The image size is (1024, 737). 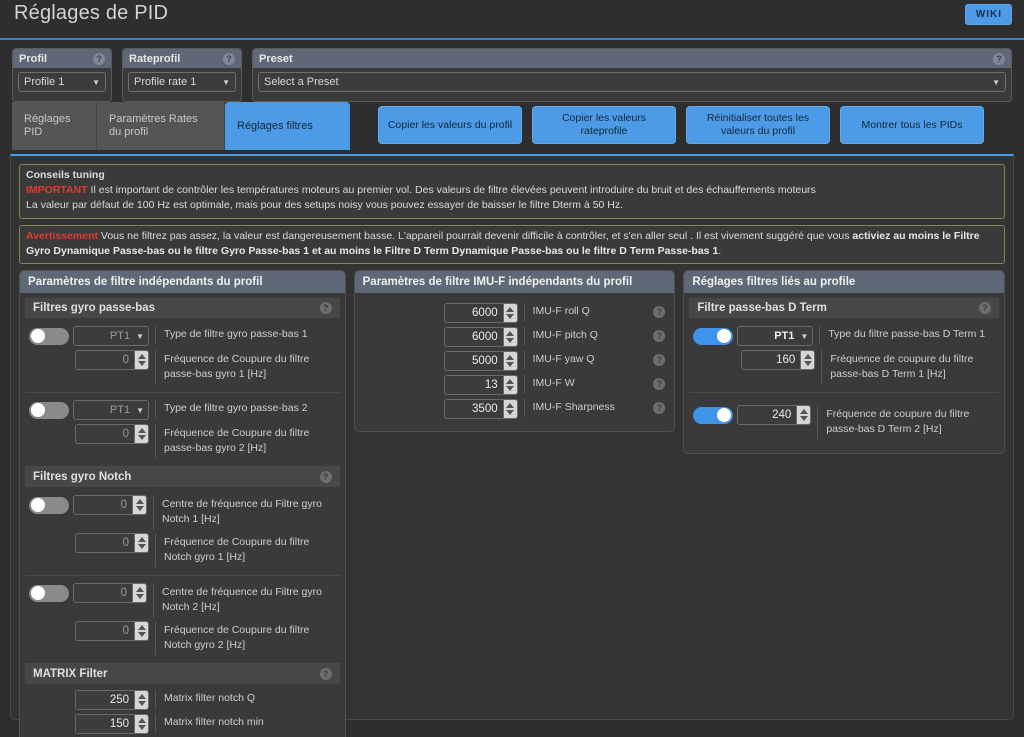 I want to click on toggle-knob, so click(x=38, y=336).